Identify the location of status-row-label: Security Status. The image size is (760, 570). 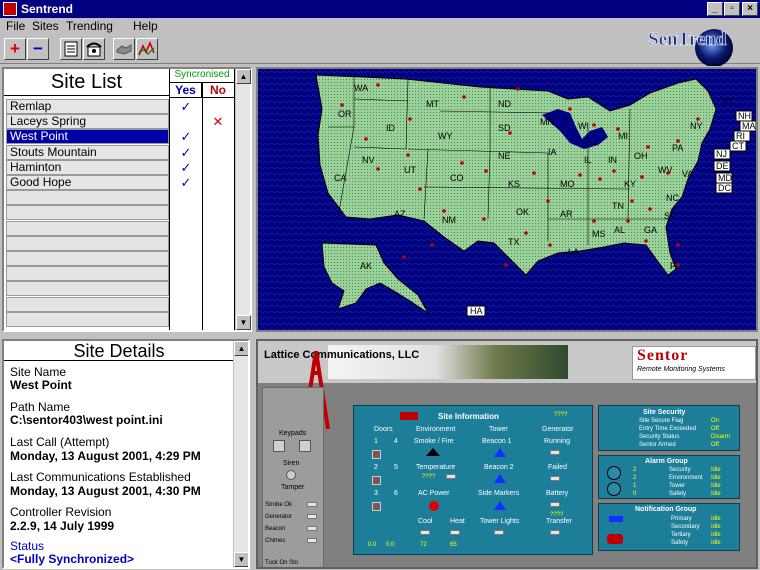
(659, 437).